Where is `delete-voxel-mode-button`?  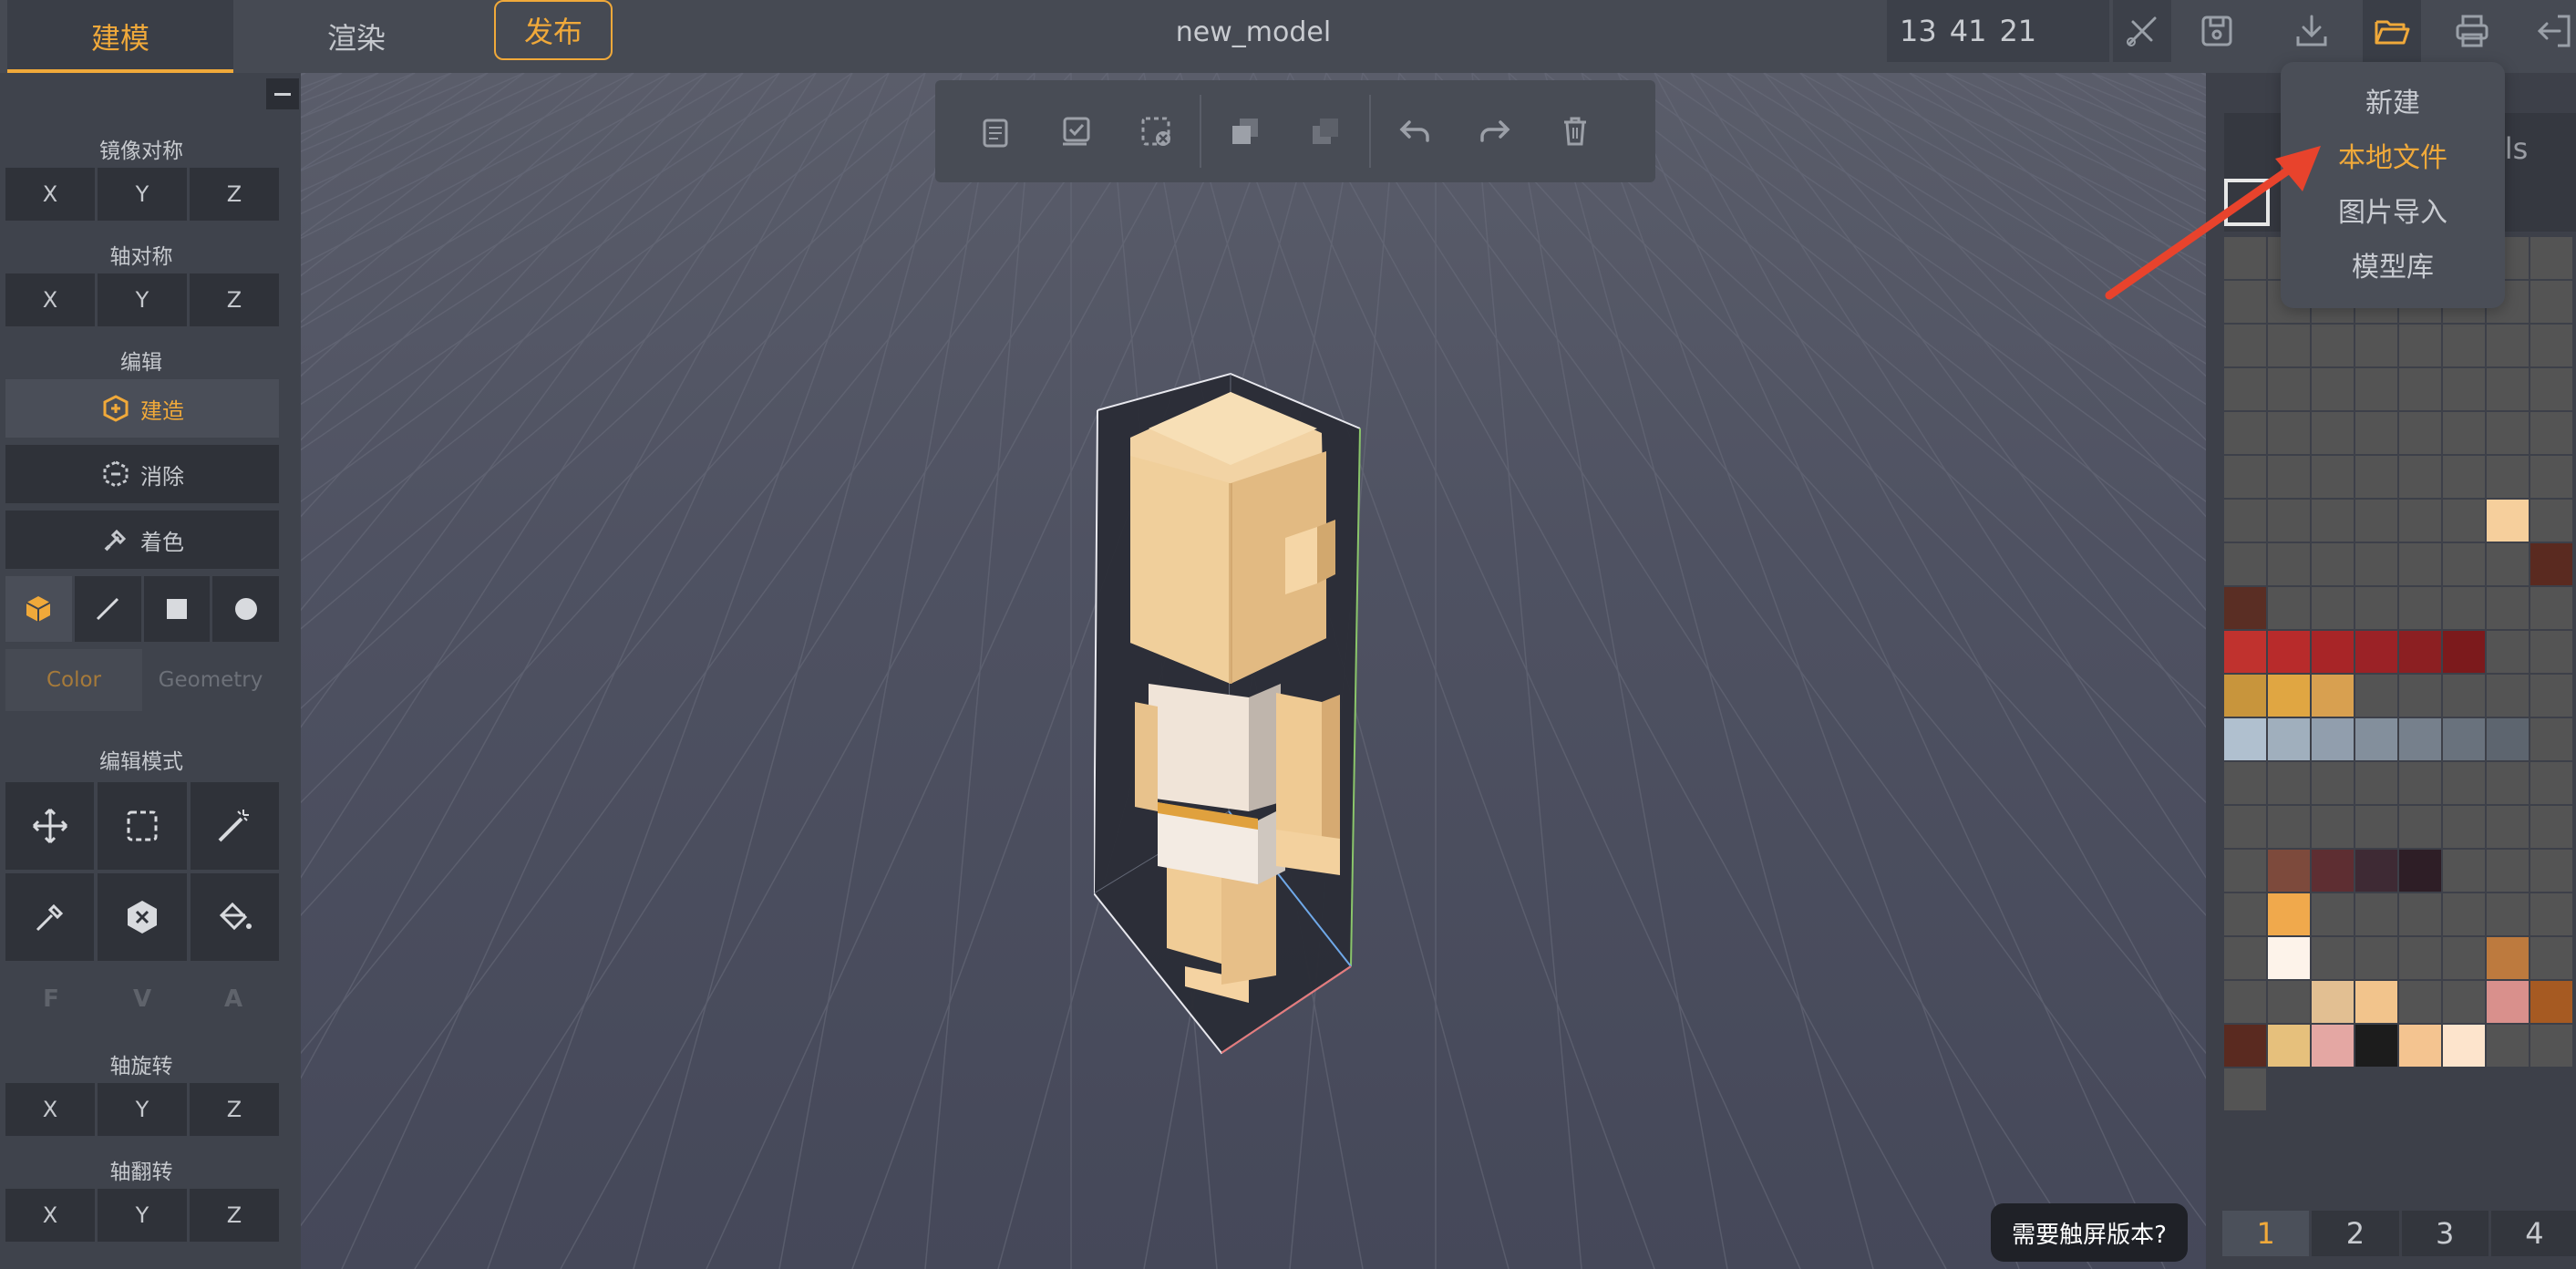
delete-voxel-mode-button is located at coordinates (142, 917).